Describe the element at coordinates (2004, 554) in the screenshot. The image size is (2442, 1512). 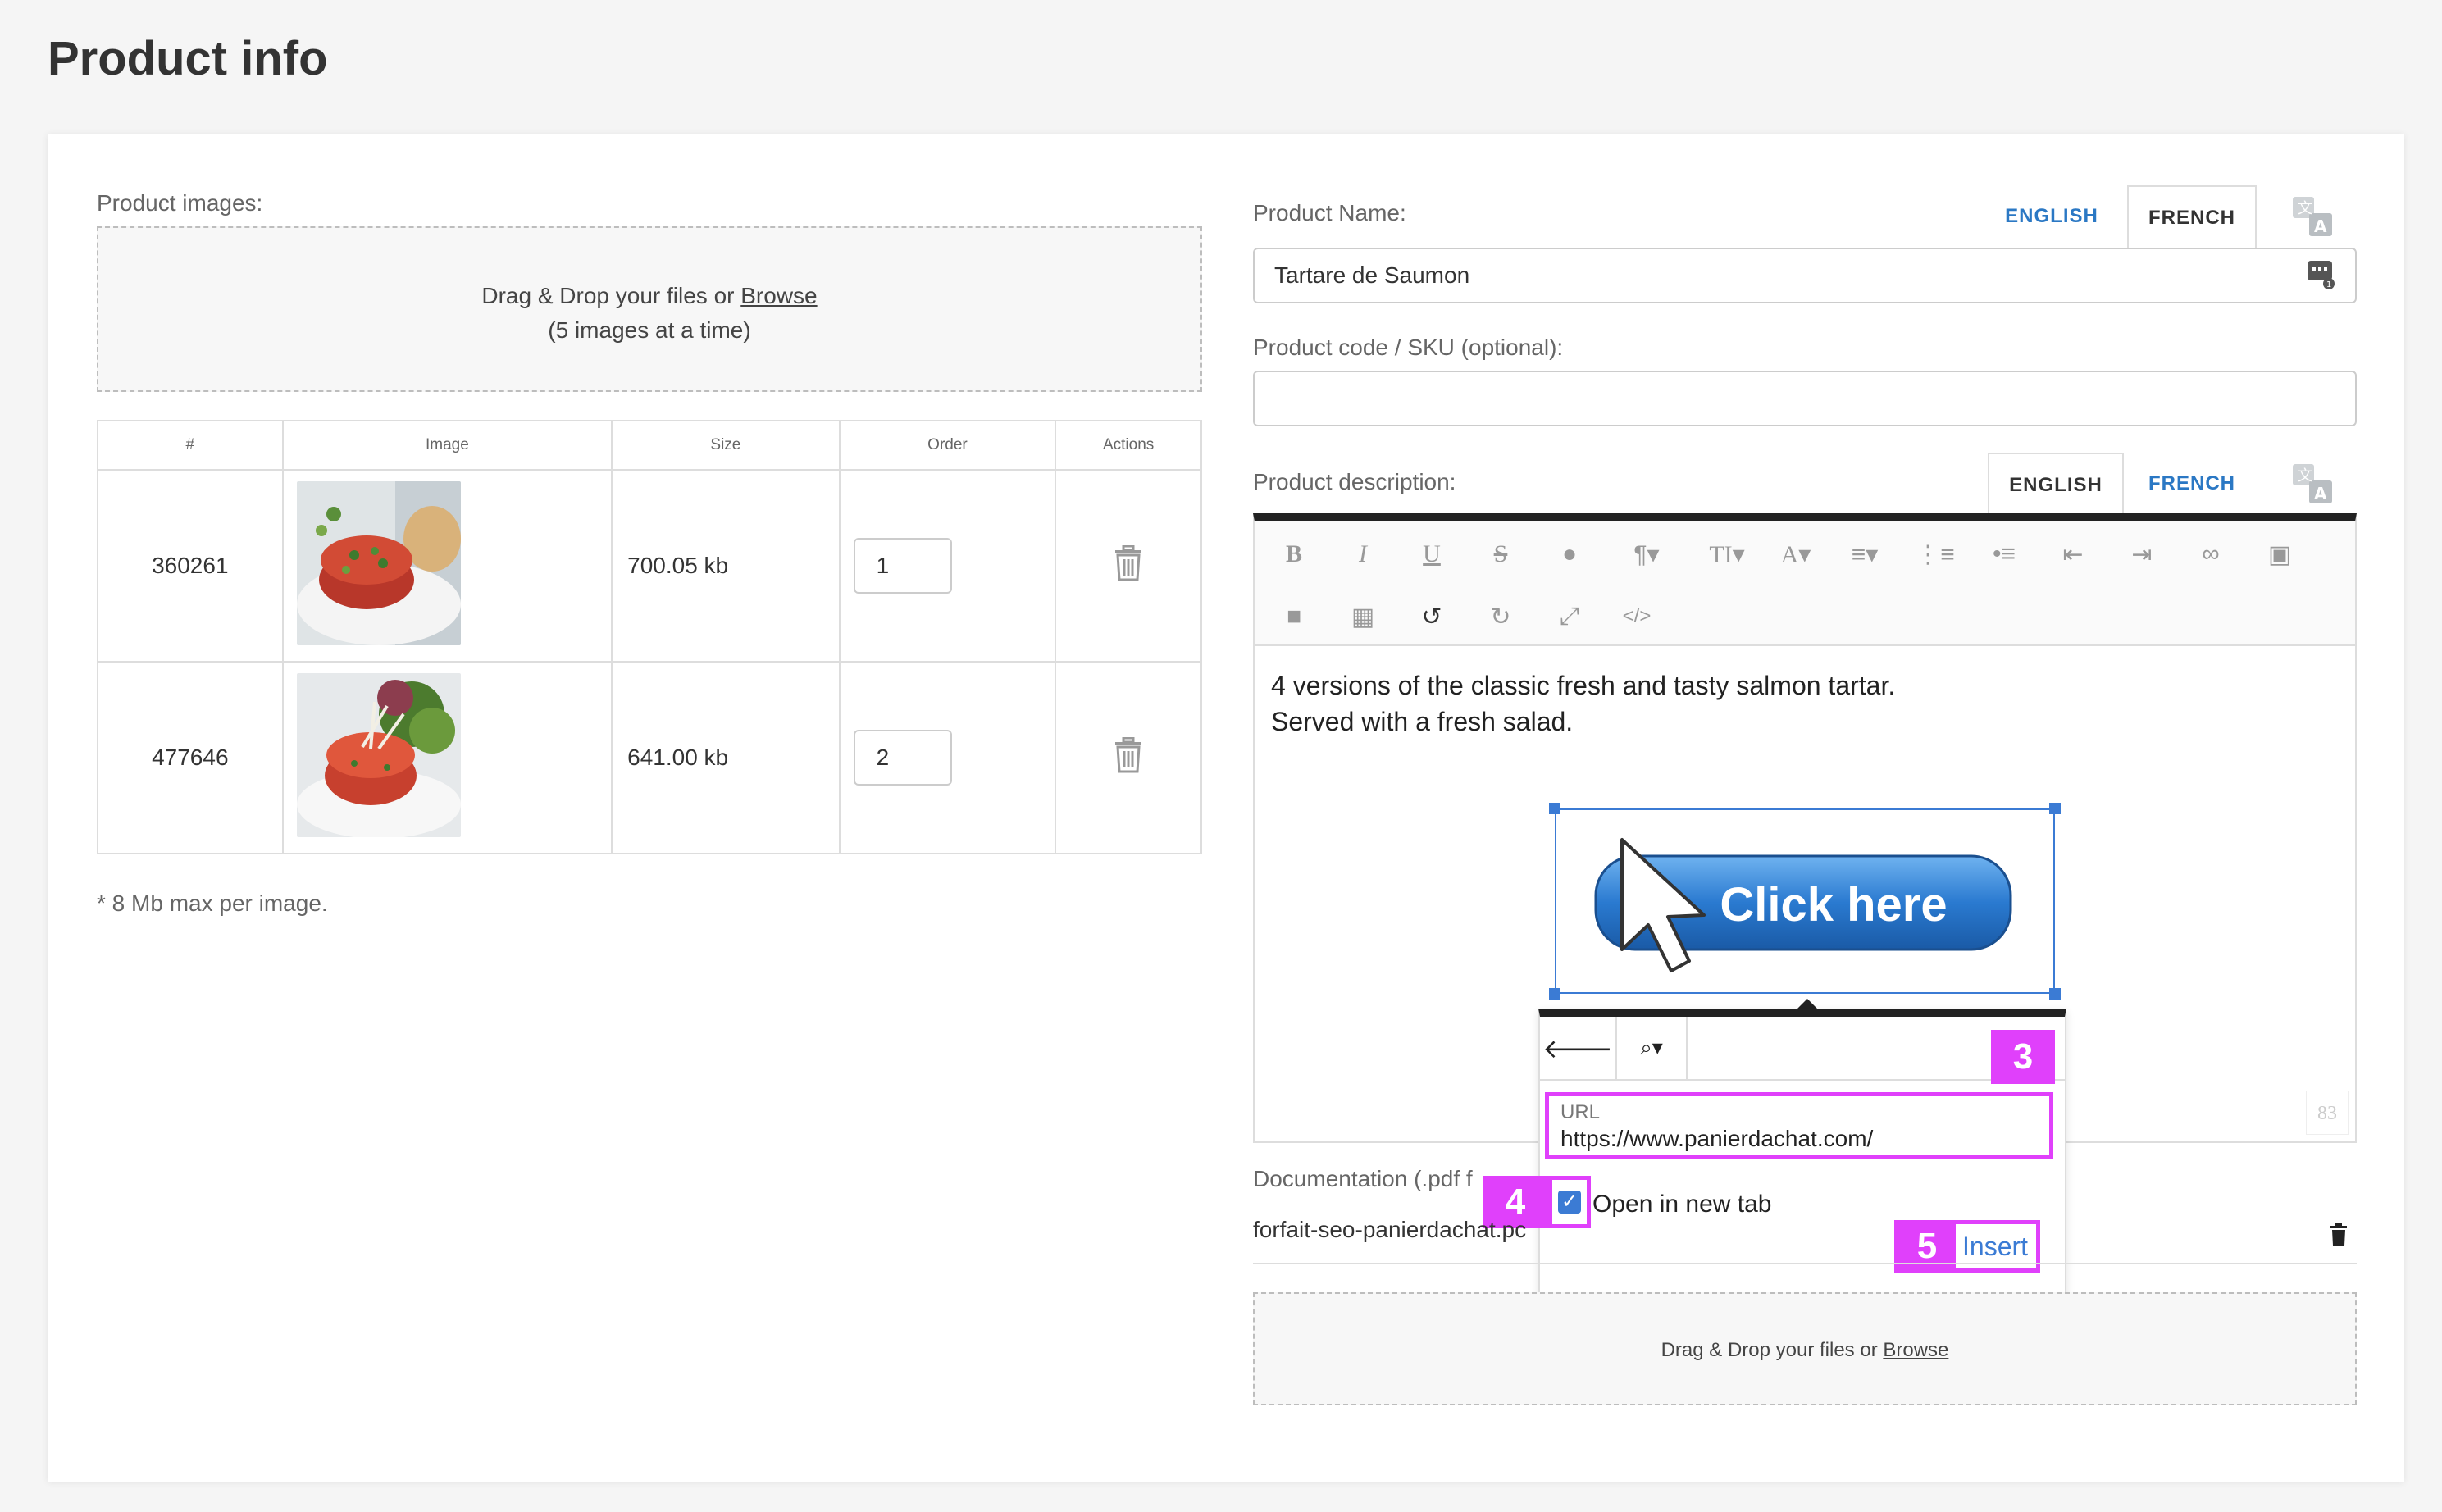
I see `unordered-list-icon: •≡` at that location.